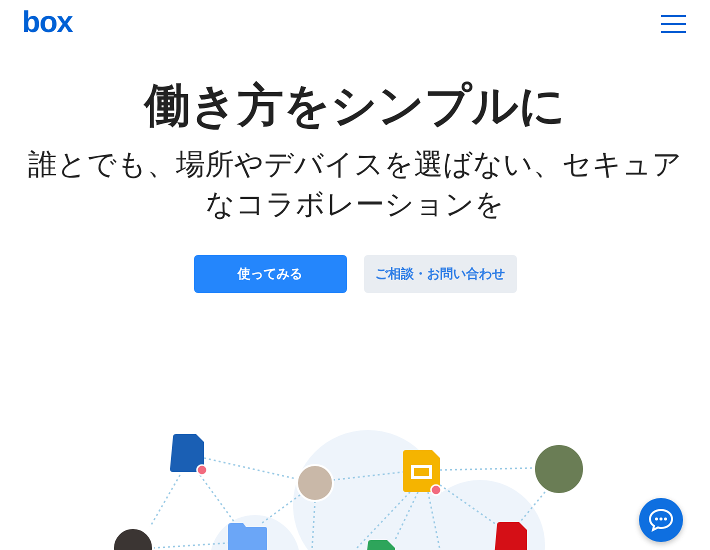 This screenshot has height=550, width=710. What do you see at coordinates (47, 23) in the screenshot?
I see `logo: box` at bounding box center [47, 23].